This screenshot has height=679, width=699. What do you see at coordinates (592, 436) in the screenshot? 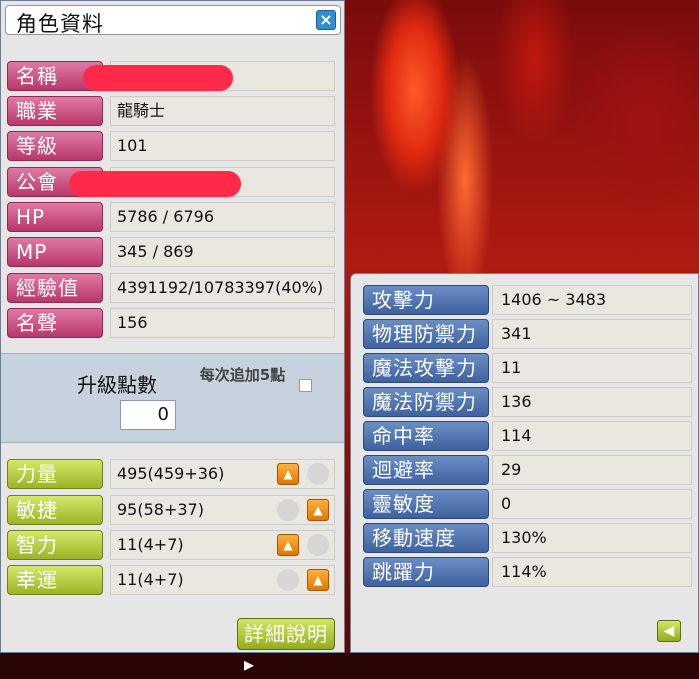
I see `accuracy-value: 114` at bounding box center [592, 436].